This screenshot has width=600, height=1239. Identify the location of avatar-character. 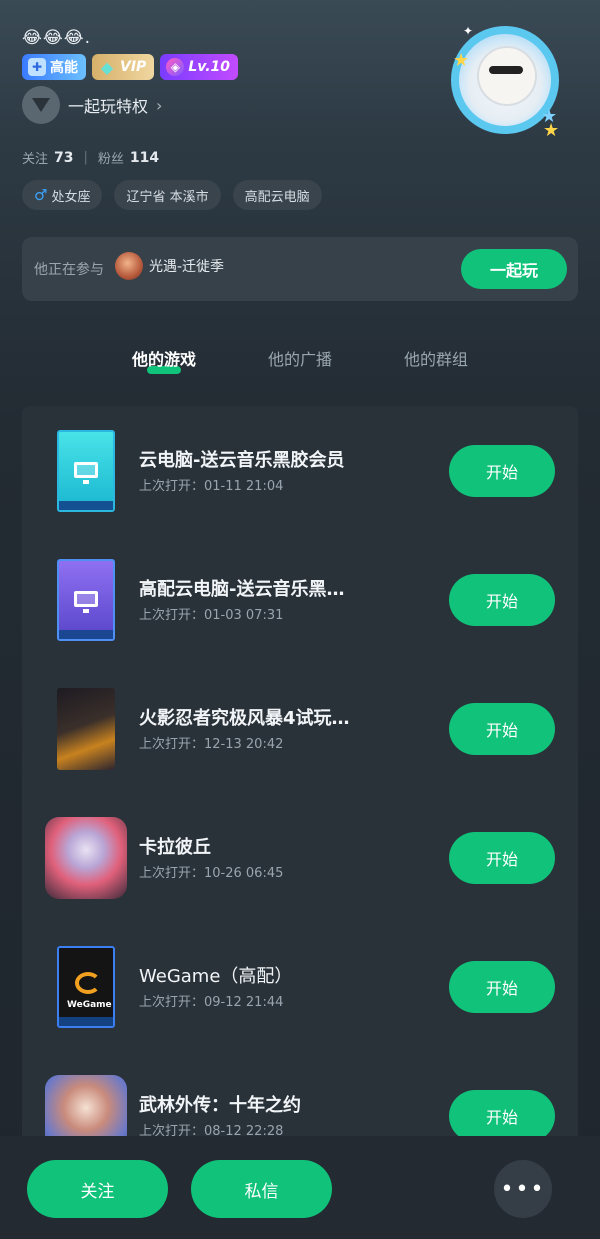
(507, 76).